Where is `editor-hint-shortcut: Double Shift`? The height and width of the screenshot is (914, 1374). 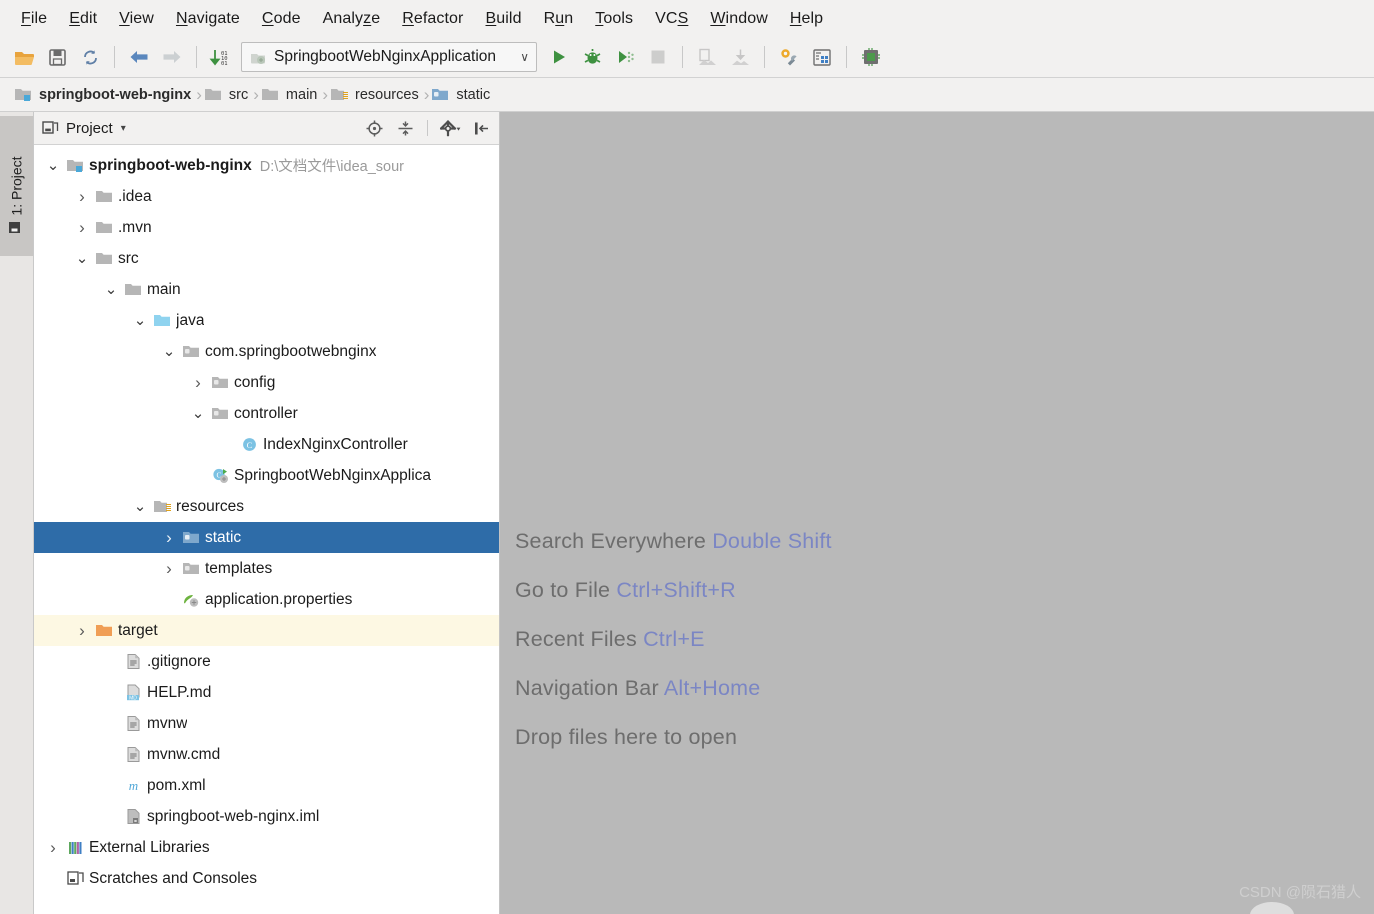
editor-hint-shortcut: Double Shift is located at coordinates (772, 541).